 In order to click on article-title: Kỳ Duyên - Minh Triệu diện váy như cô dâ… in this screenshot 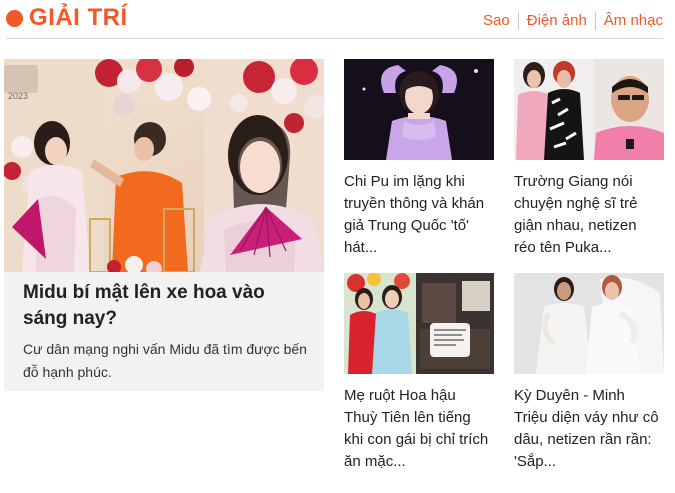, I will do `click(587, 429)`.